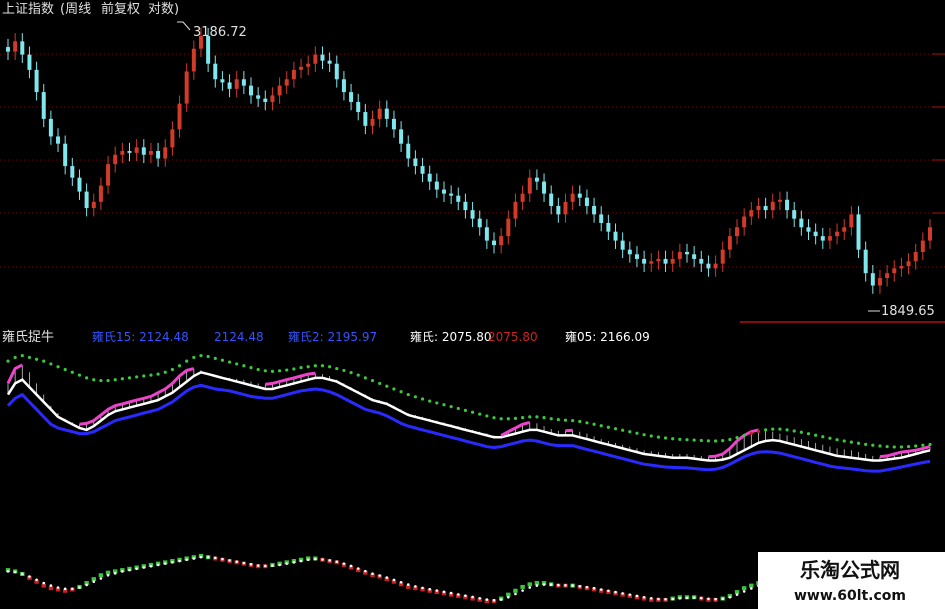  What do you see at coordinates (220, 32) in the screenshot?
I see `high-value-label: 3186.72` at bounding box center [220, 32].